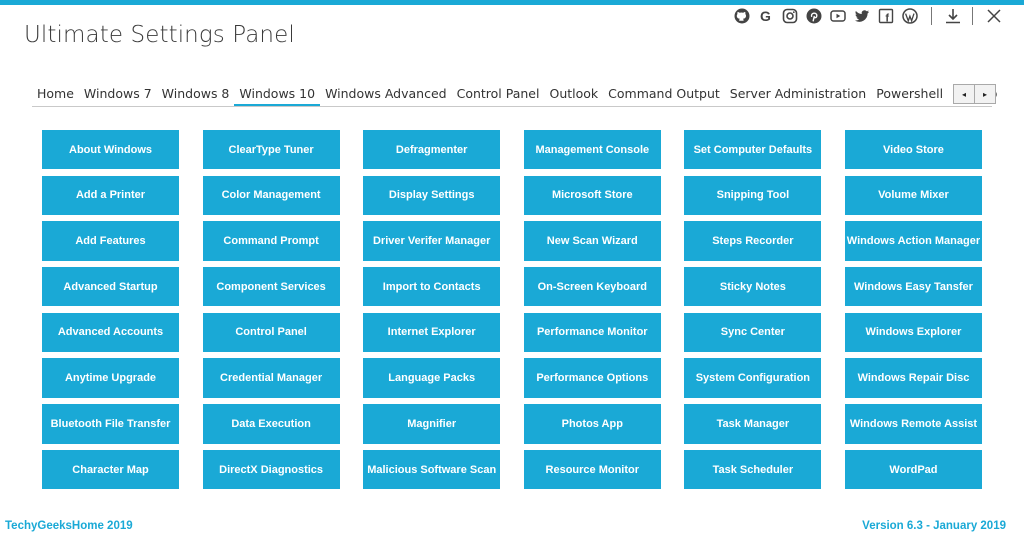  What do you see at coordinates (592, 424) in the screenshot?
I see `photos-app-button: Photos App` at bounding box center [592, 424].